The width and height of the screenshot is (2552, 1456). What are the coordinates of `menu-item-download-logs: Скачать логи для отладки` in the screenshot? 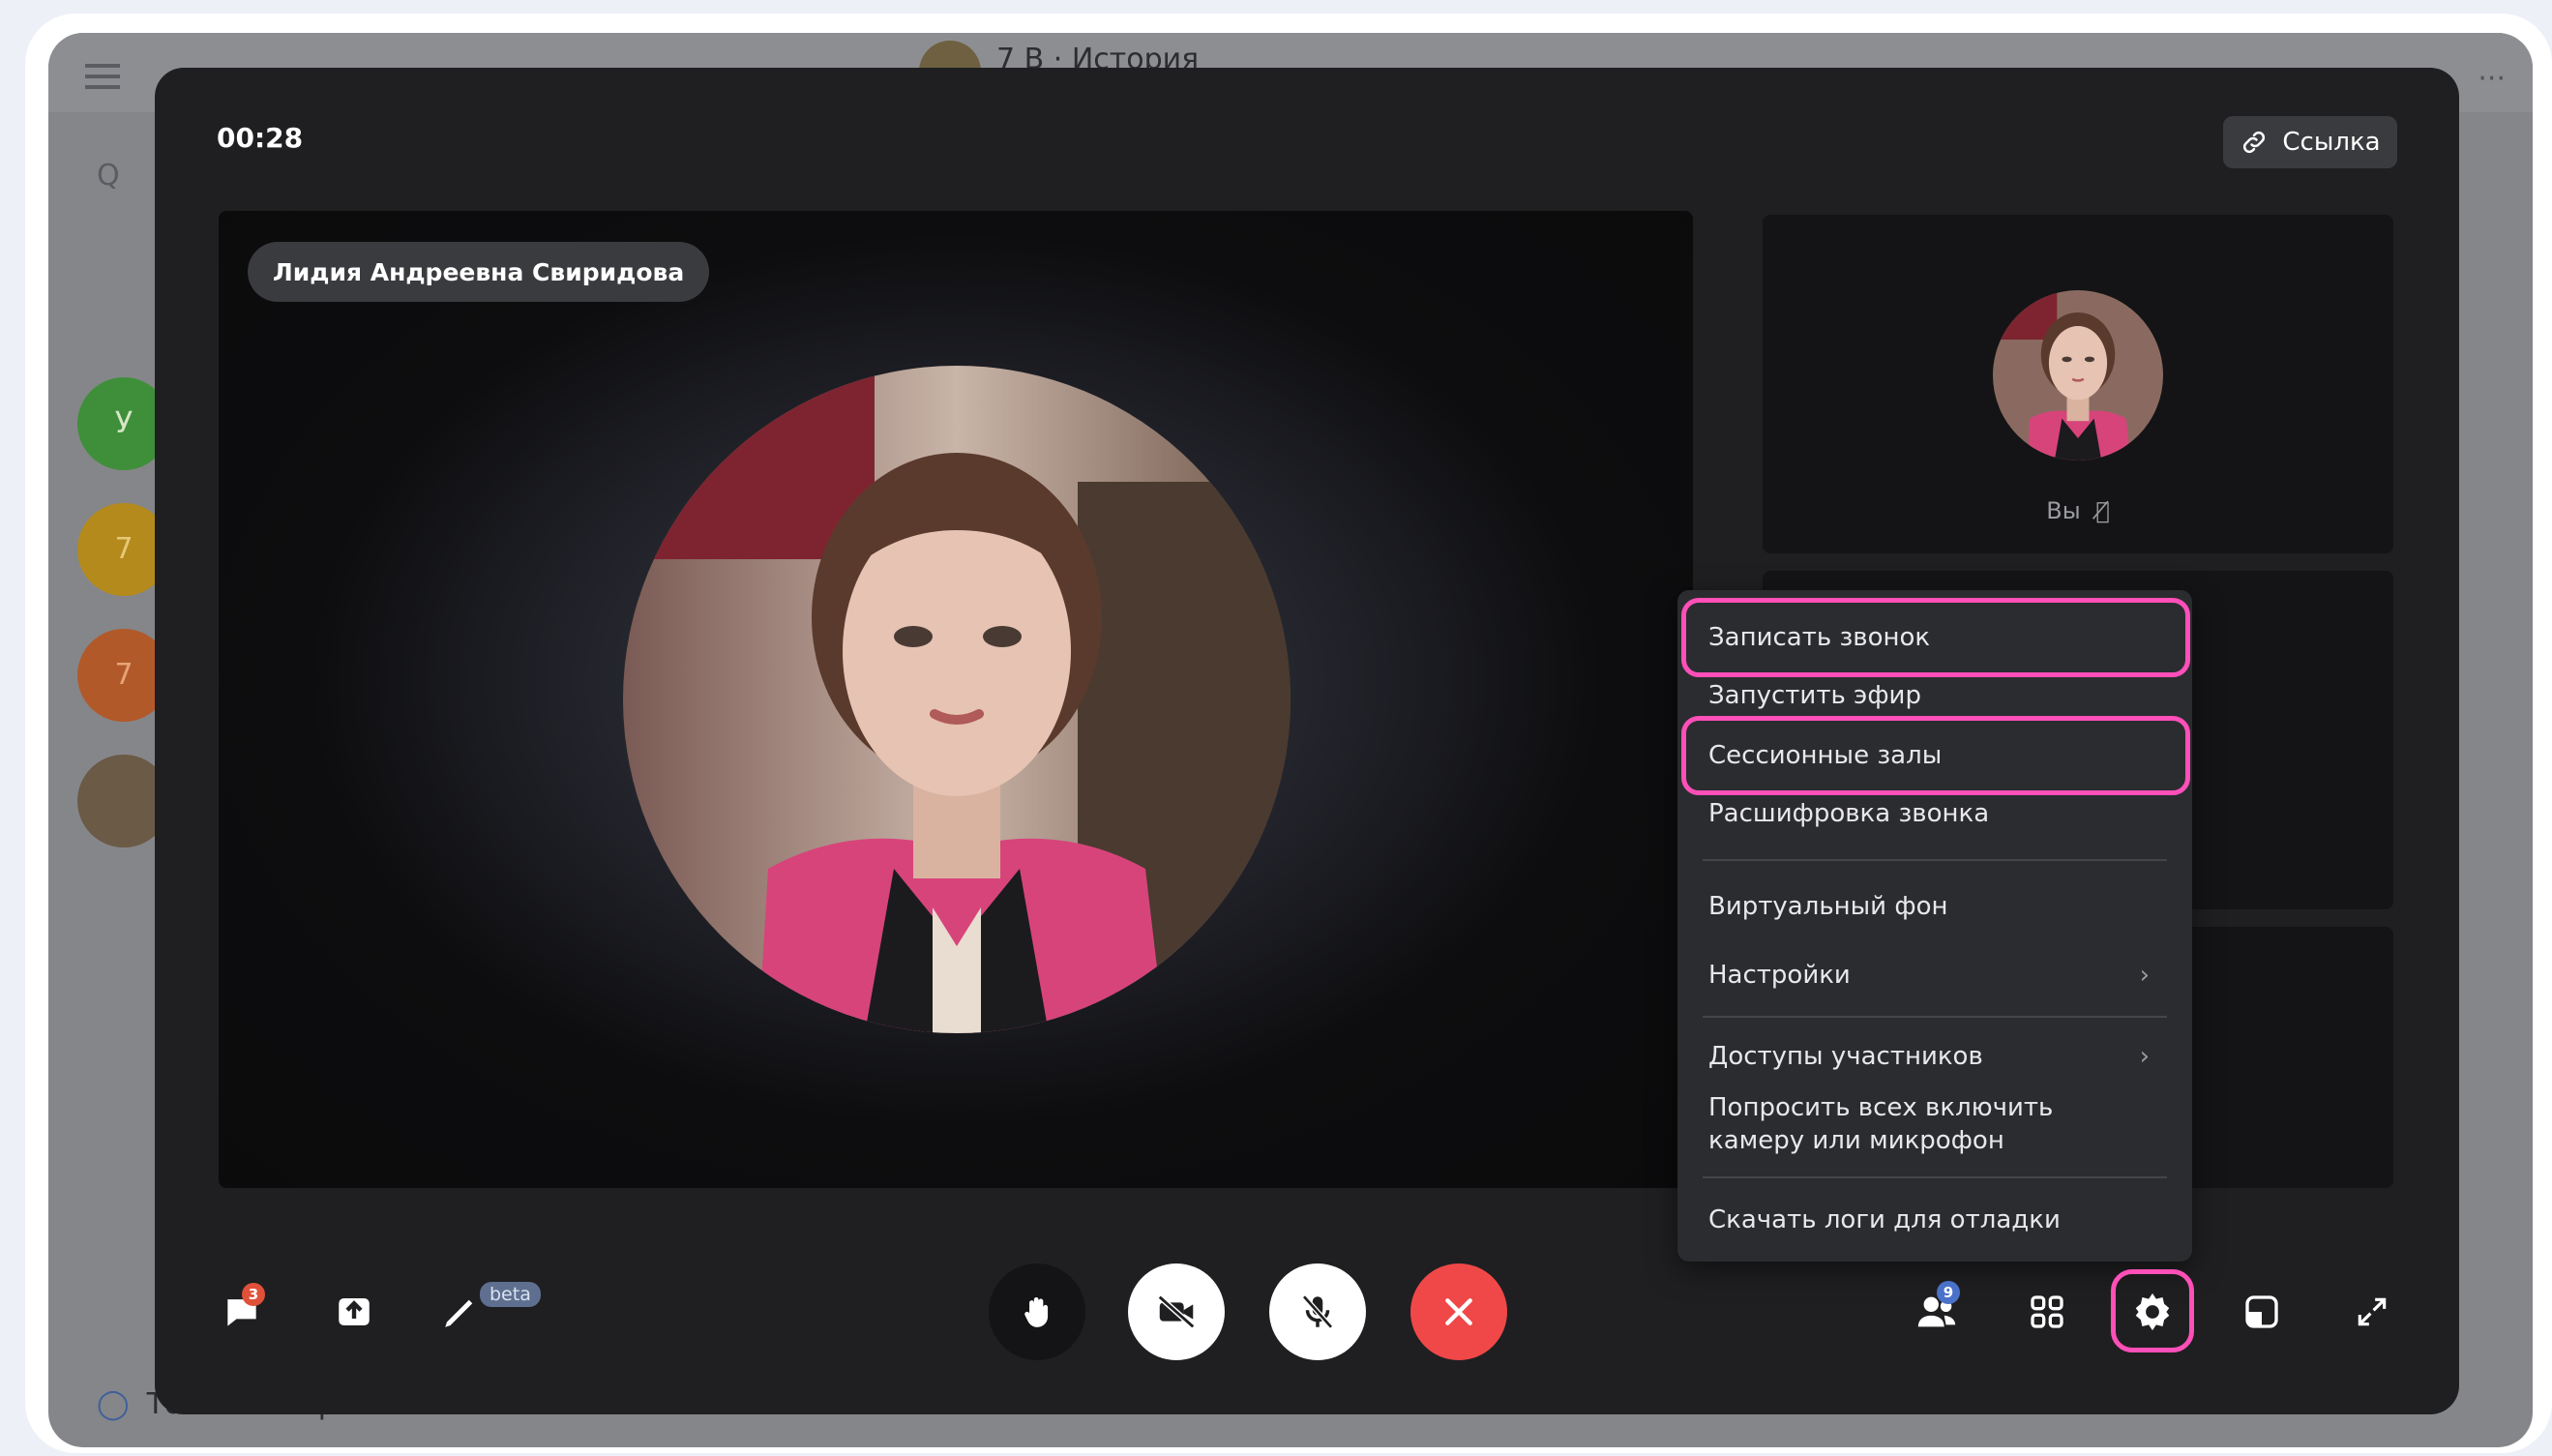 It's located at (1935, 1220).